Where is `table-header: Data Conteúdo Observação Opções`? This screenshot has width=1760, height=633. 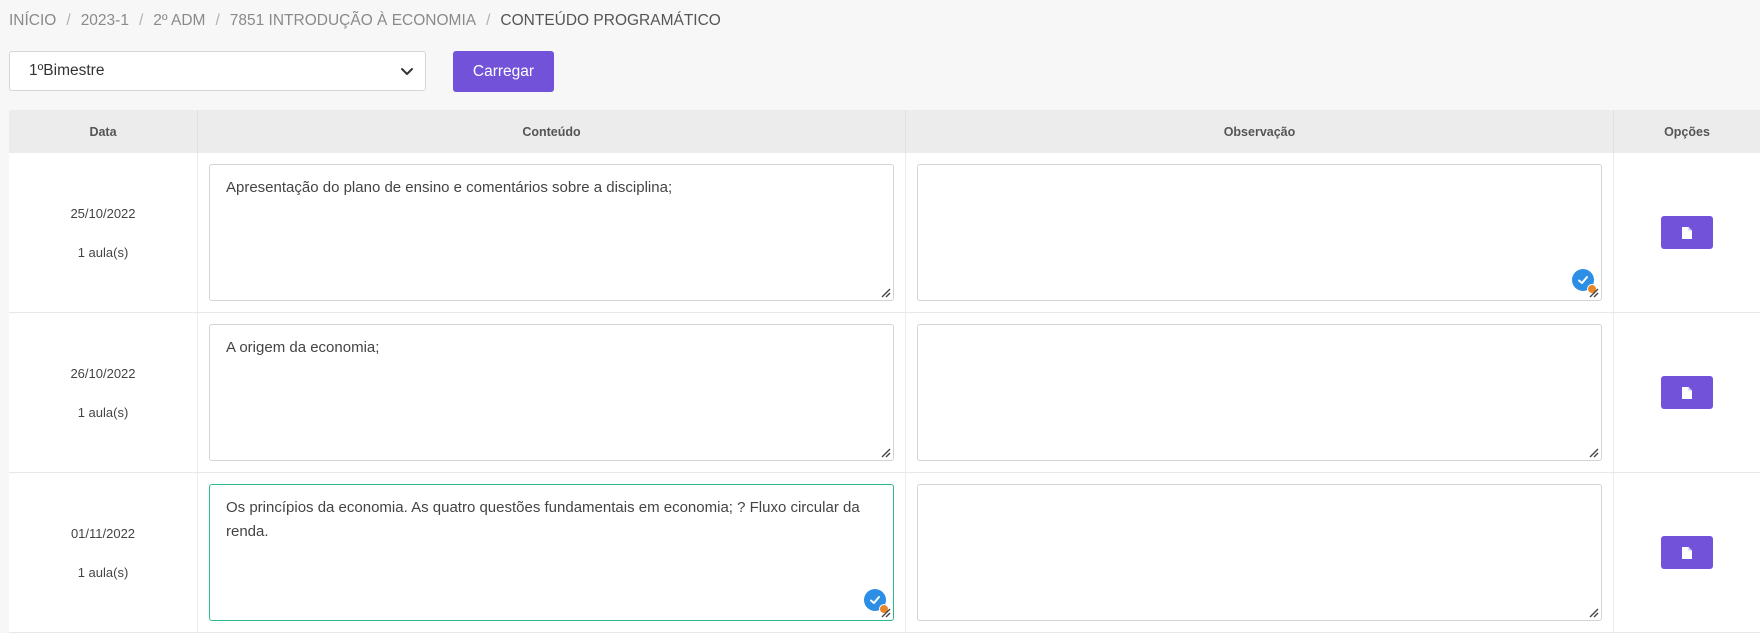 table-header: Data Conteúdo Observação Opções is located at coordinates (884, 131).